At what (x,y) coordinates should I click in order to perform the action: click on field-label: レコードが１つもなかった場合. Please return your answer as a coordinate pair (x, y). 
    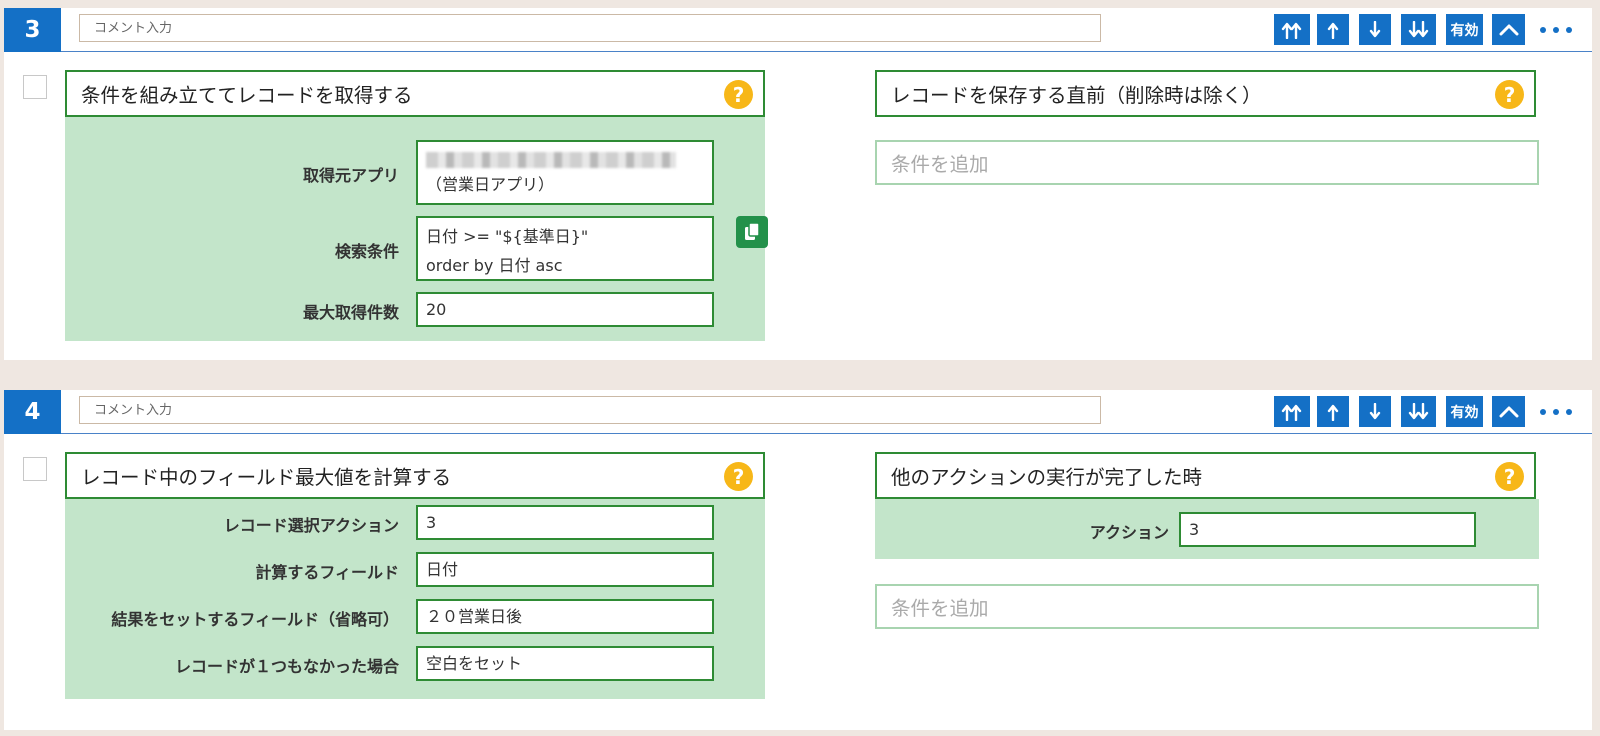
    Looking at the image, I should click on (286, 666).